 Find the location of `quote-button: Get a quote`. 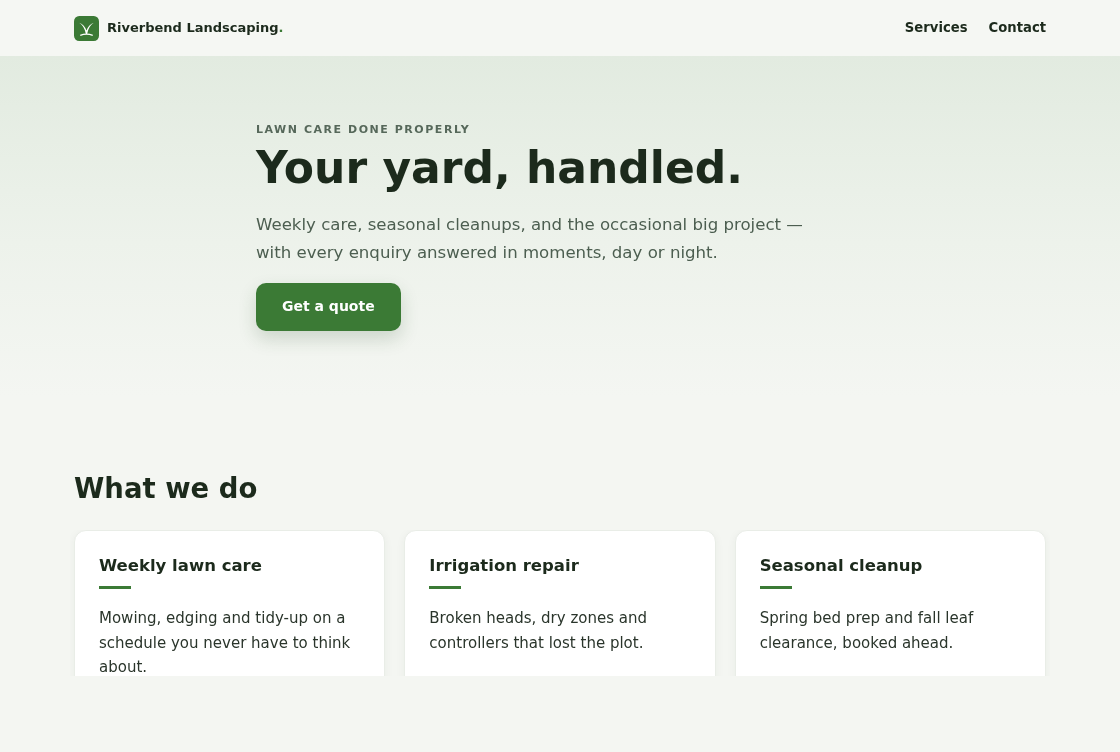

quote-button: Get a quote is located at coordinates (328, 306).